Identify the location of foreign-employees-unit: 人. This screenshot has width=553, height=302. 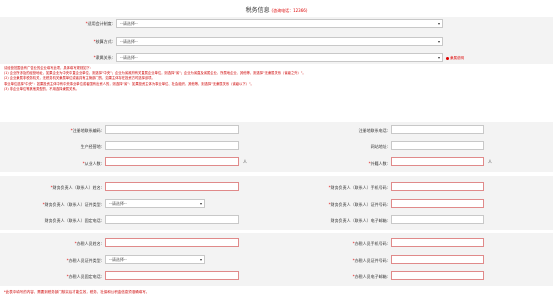
(490, 161).